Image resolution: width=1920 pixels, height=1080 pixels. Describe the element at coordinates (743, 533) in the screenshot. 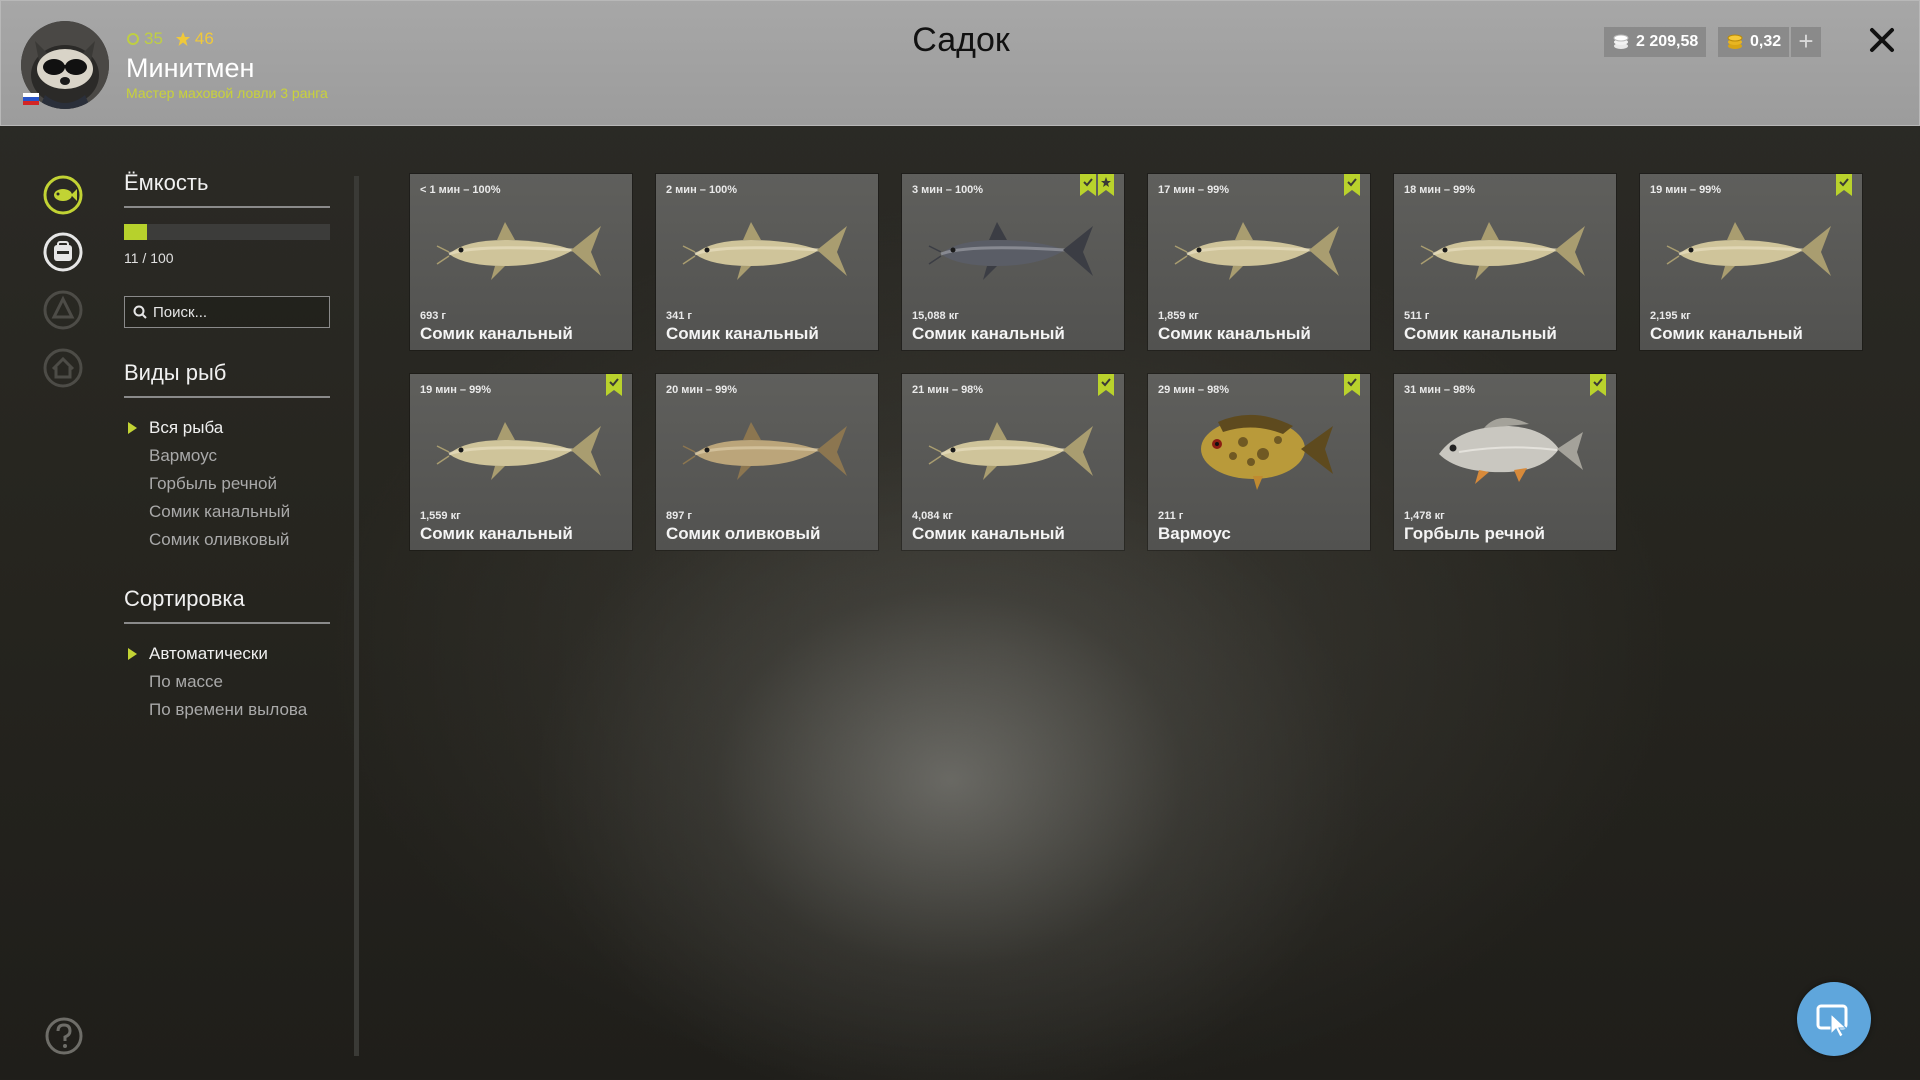

I see `fish-name: Сомик оливковый` at that location.